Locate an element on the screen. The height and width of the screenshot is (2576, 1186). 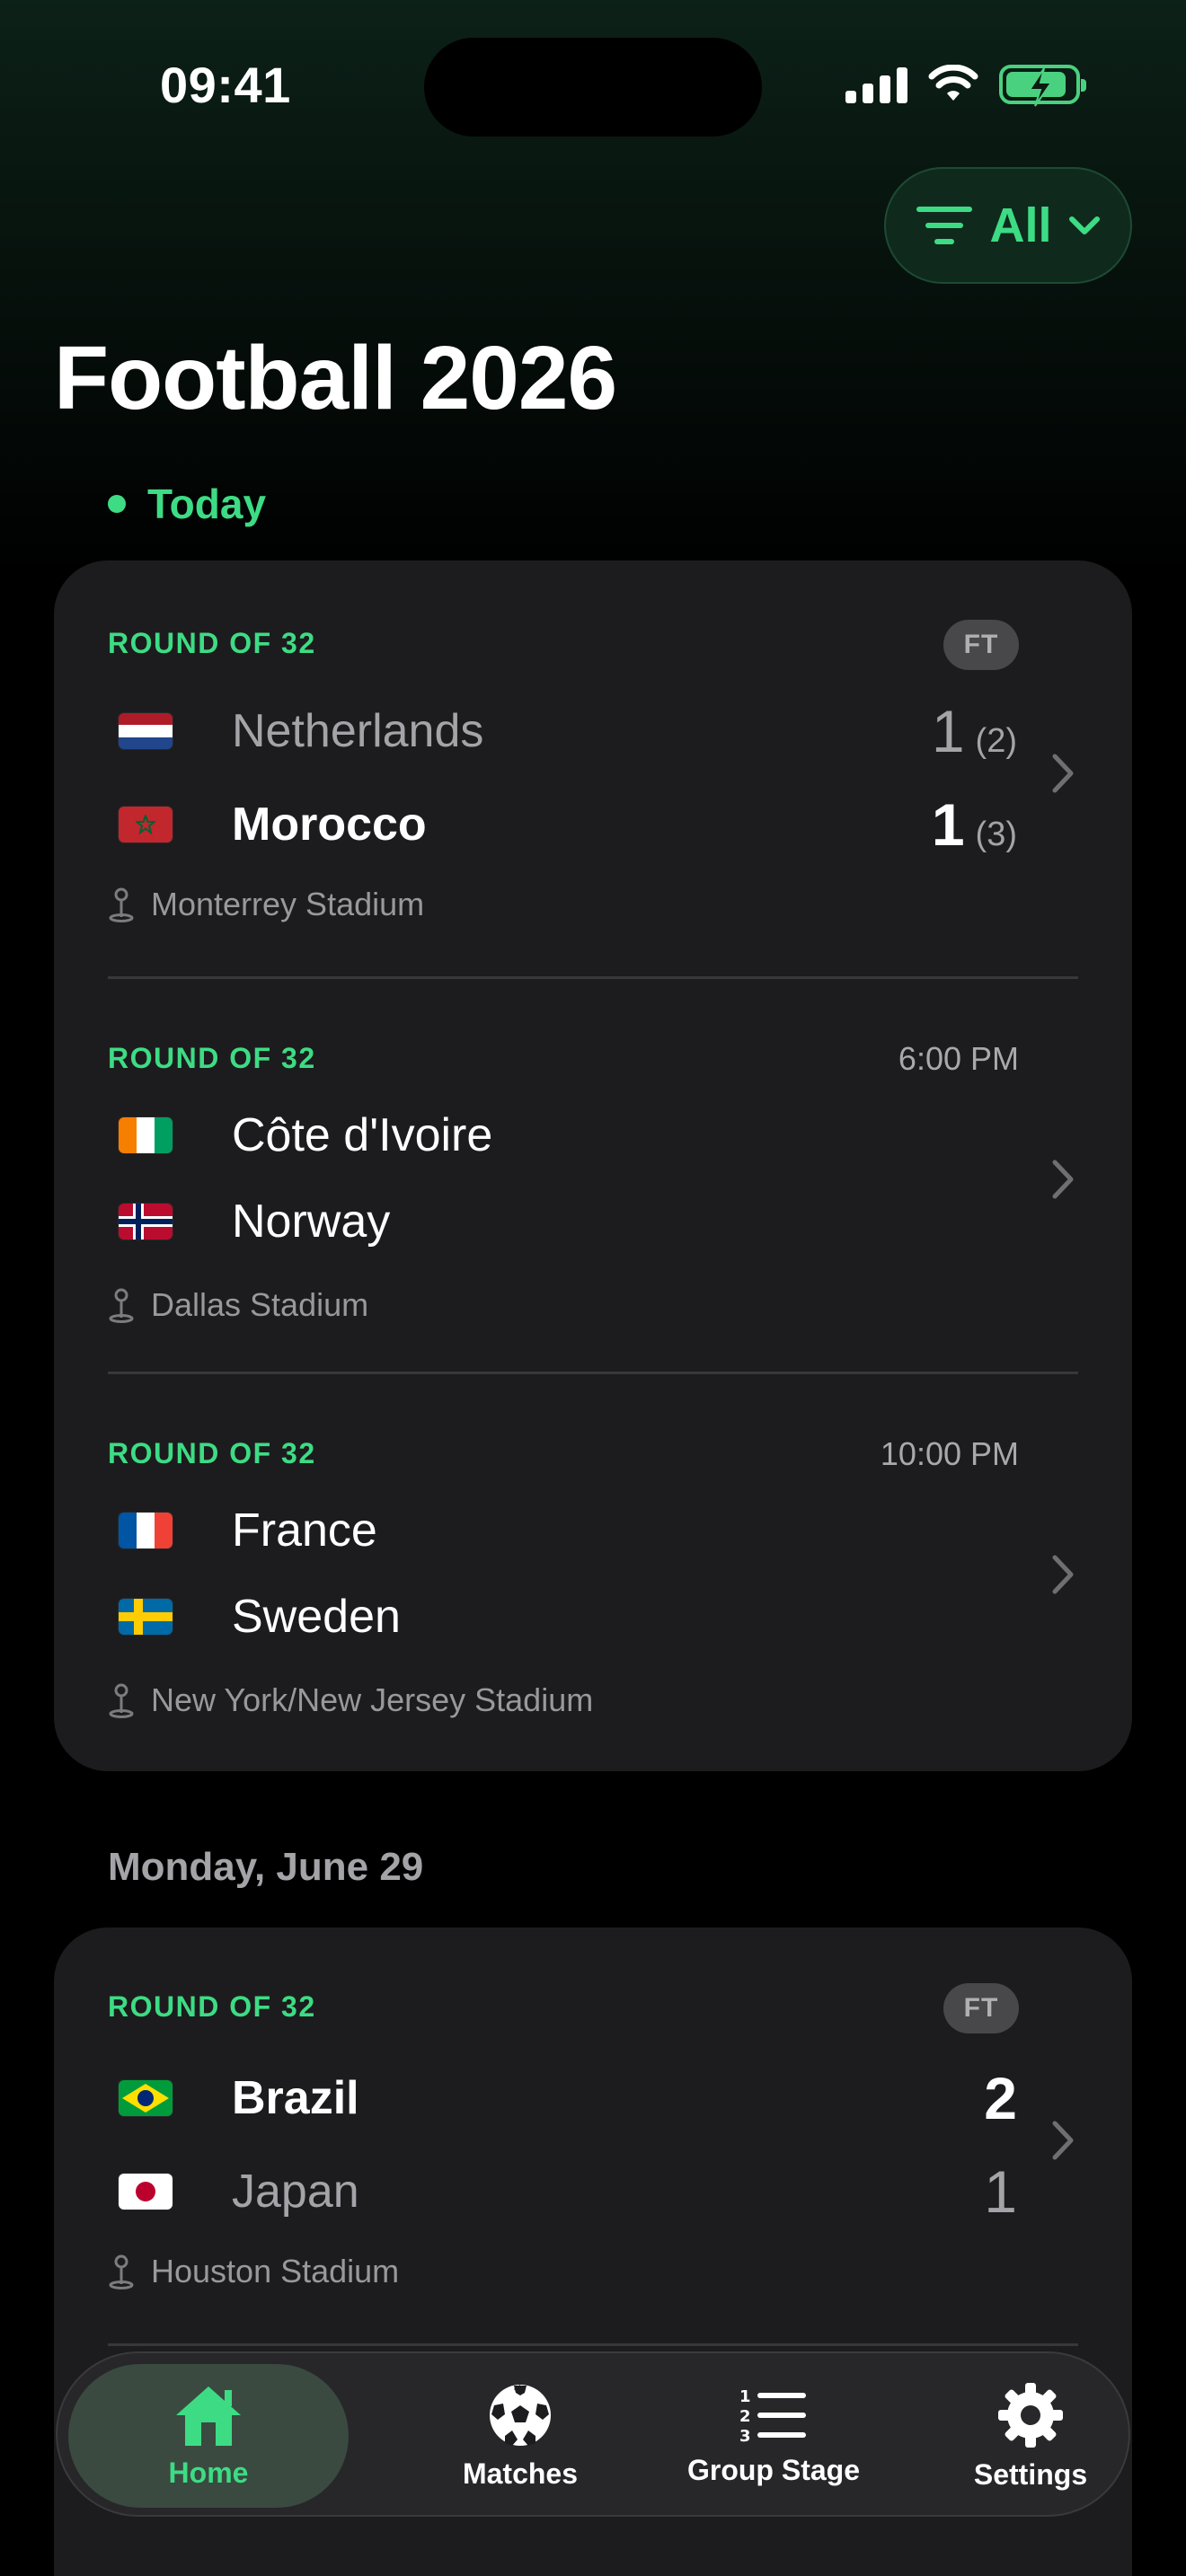
team-name: France is located at coordinates (304, 1530).